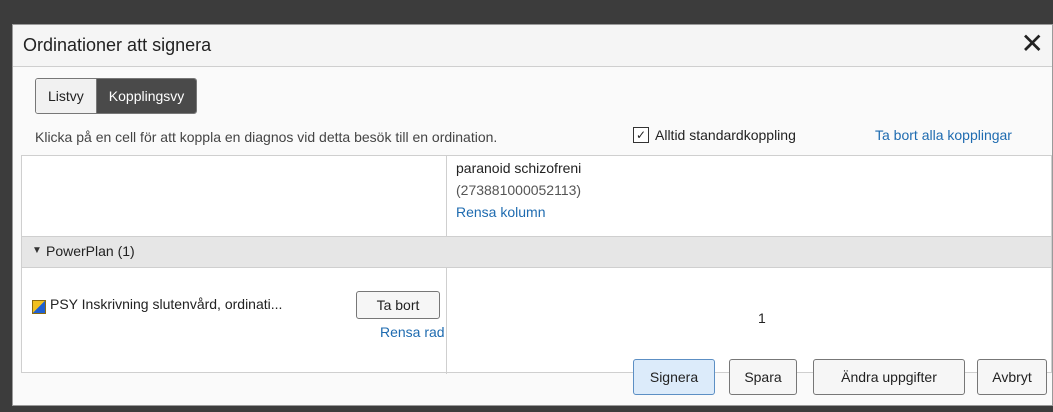  Describe the element at coordinates (412, 332) in the screenshot. I see `clear-row-link: Rensa rad` at that location.